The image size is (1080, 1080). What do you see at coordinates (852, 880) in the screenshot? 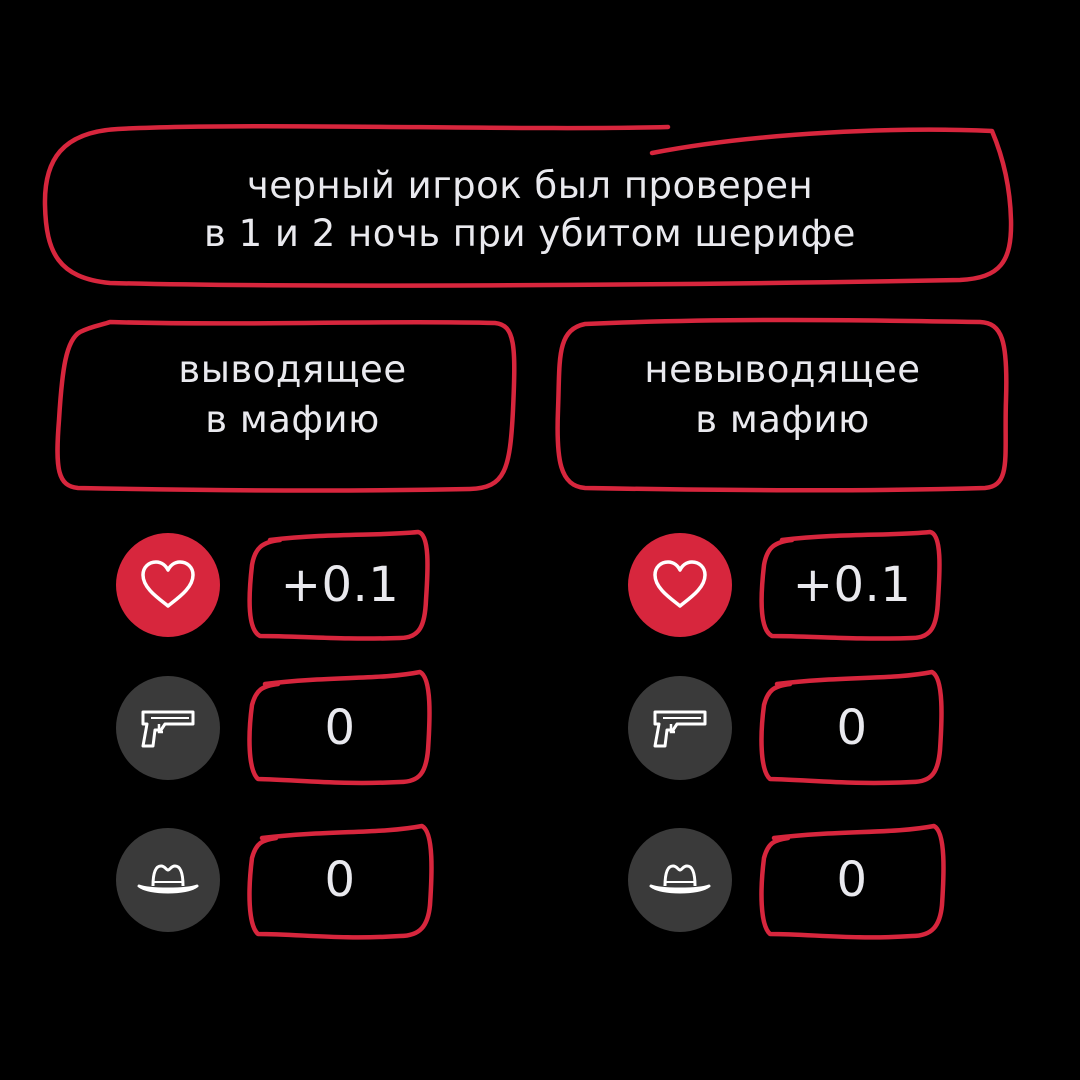
I see `value-right-hat: 0` at bounding box center [852, 880].